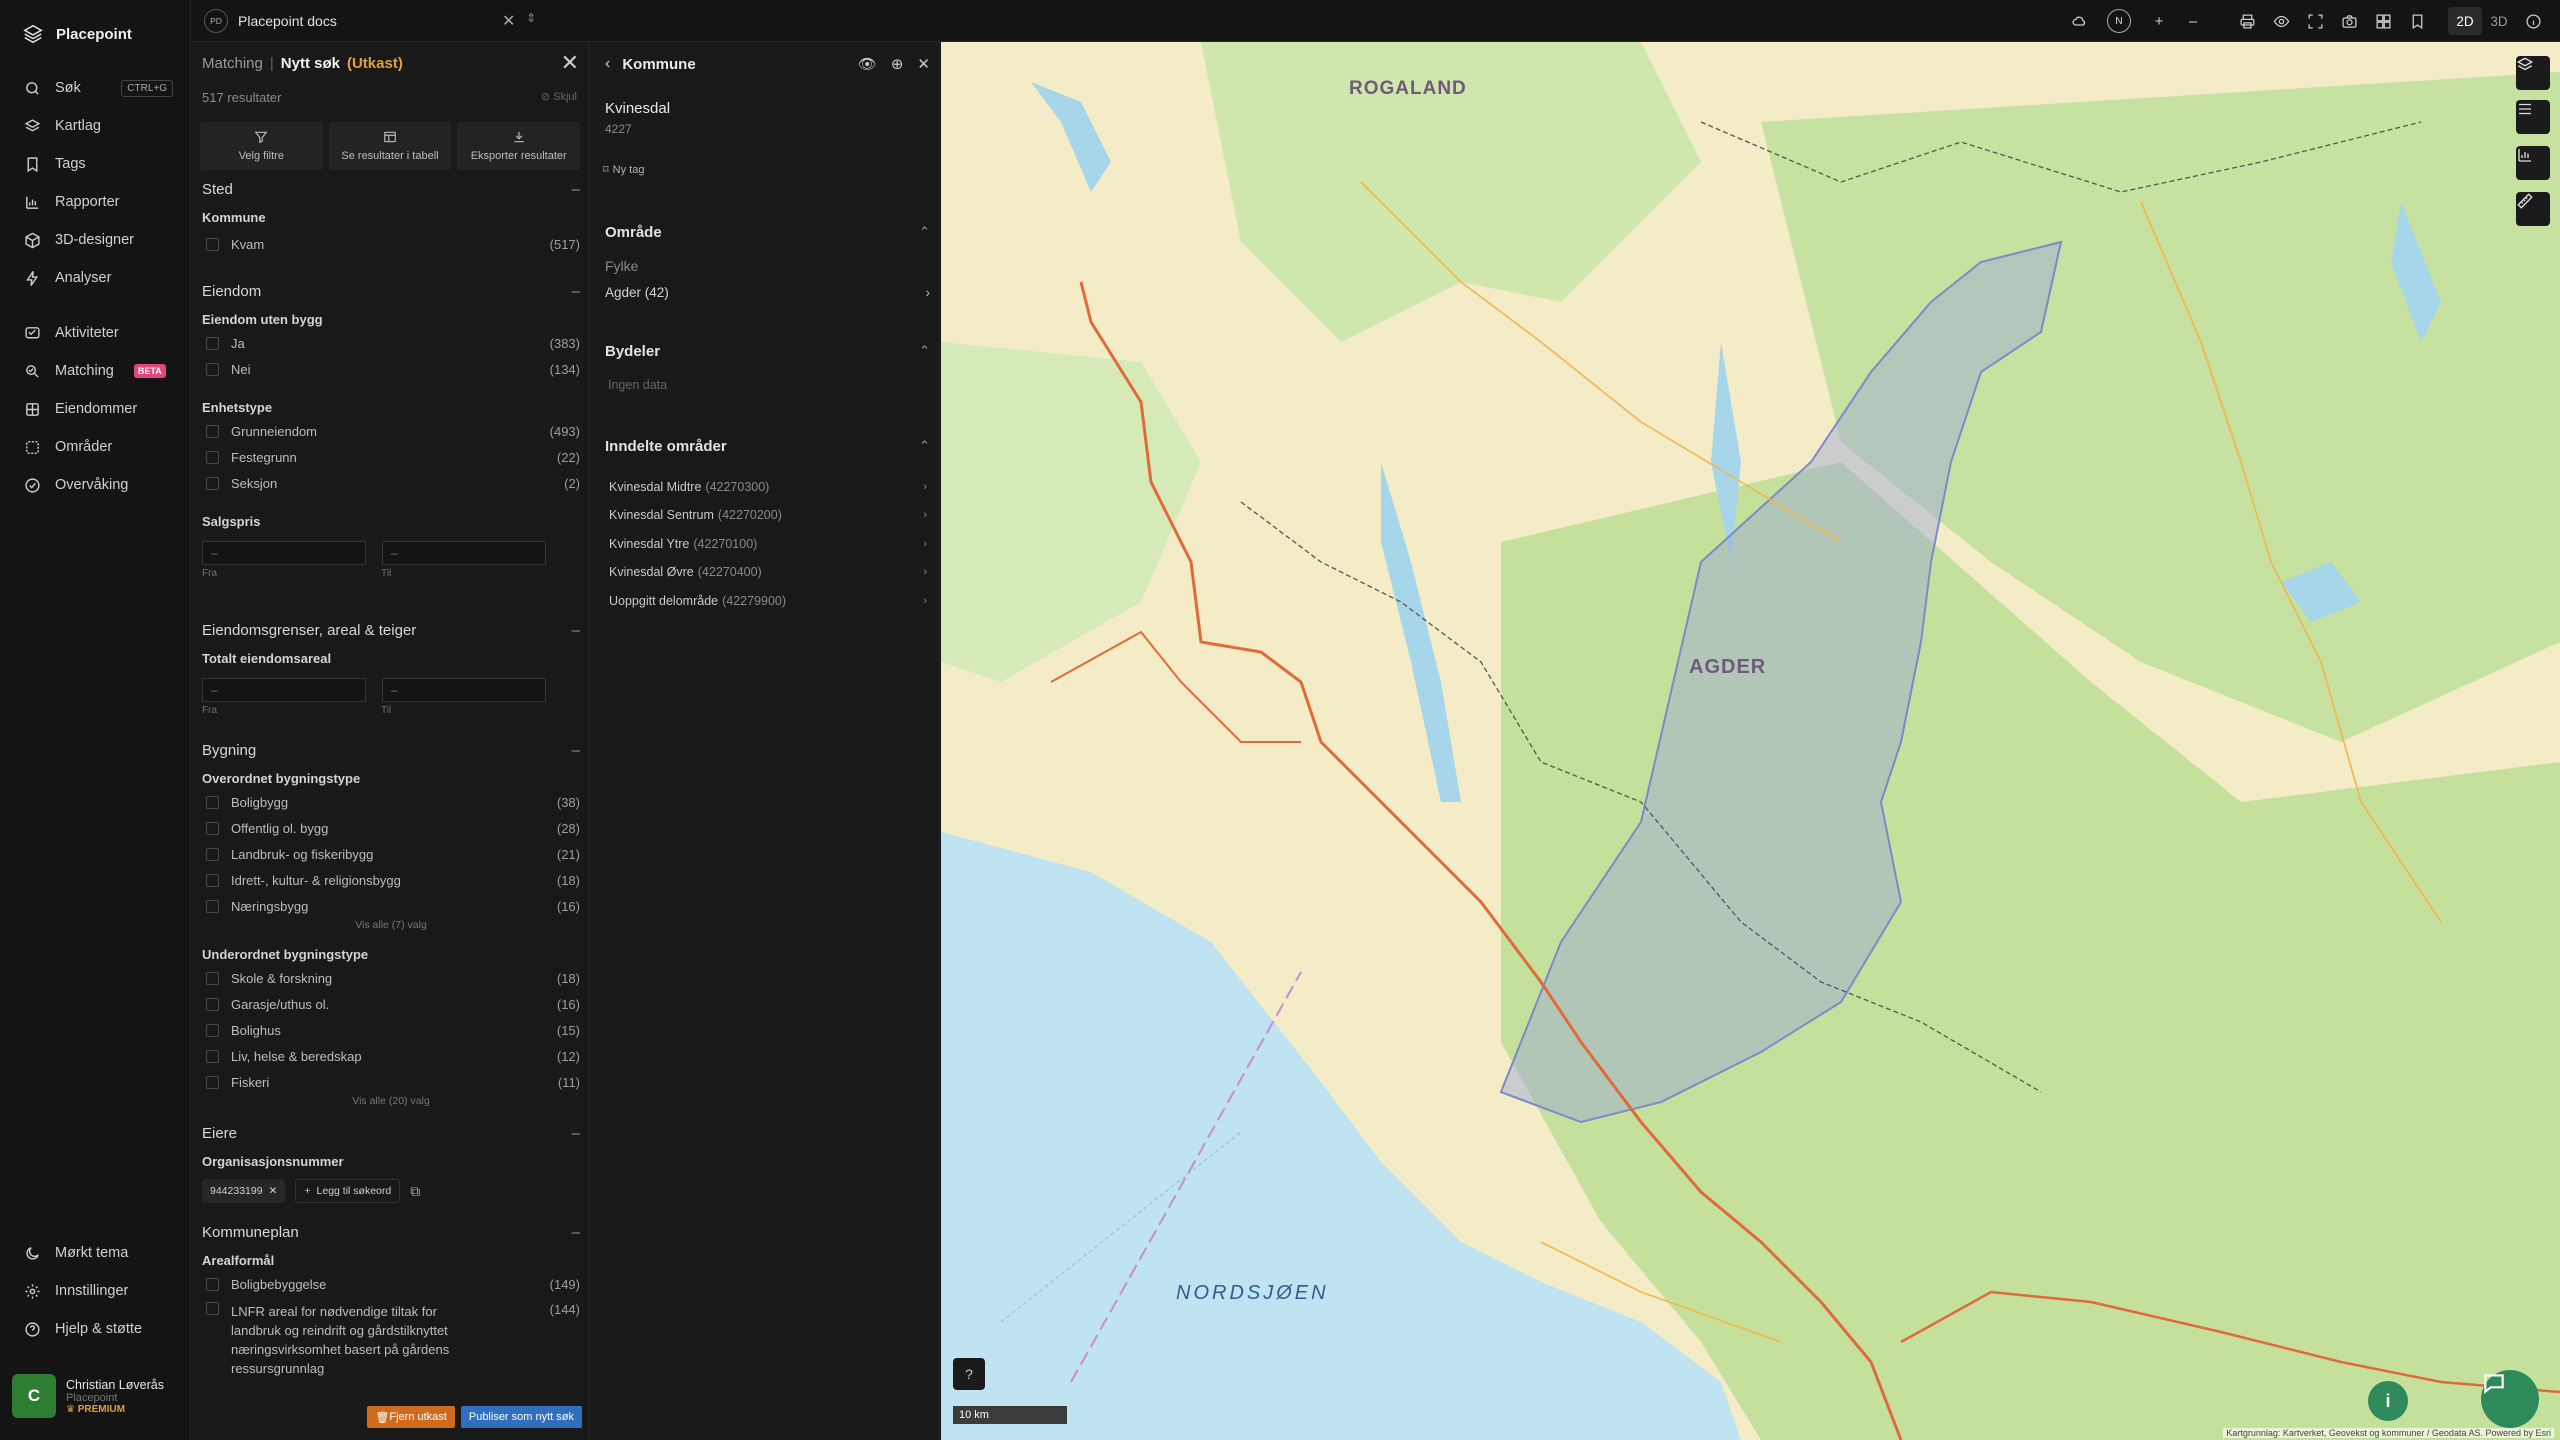  I want to click on hide-toggle: ⊘ Skjul, so click(559, 96).